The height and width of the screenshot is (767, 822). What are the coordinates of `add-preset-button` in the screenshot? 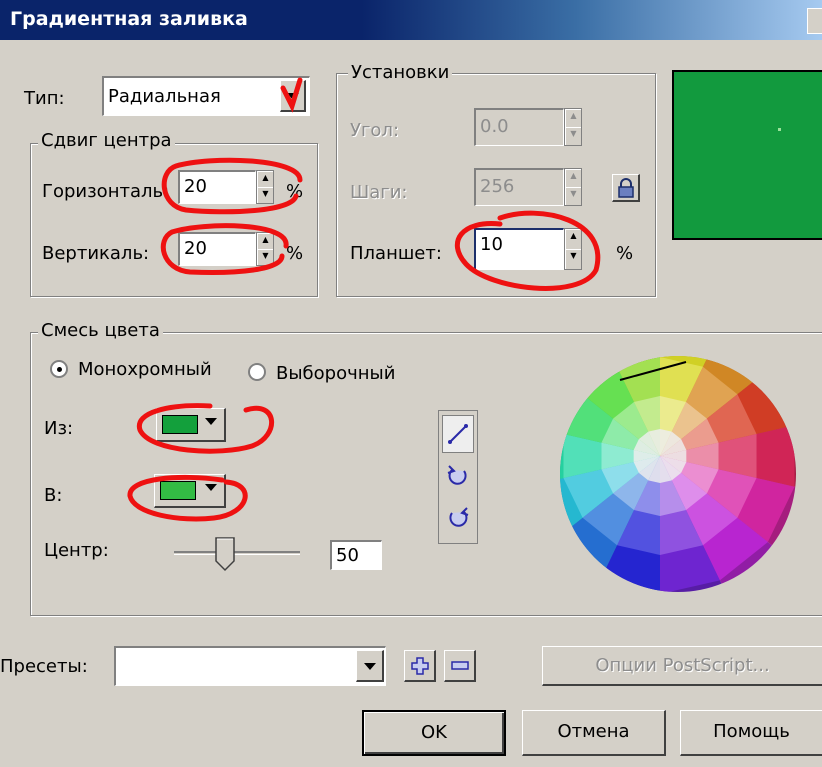 It's located at (420, 666).